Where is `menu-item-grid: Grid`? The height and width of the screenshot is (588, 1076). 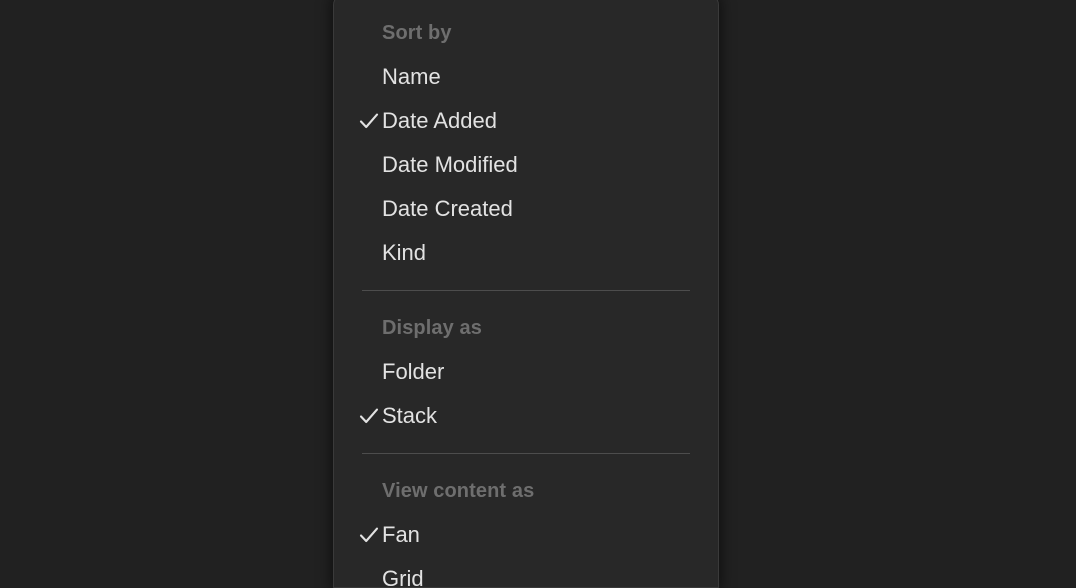
menu-item-grid: Grid is located at coordinates (526, 572).